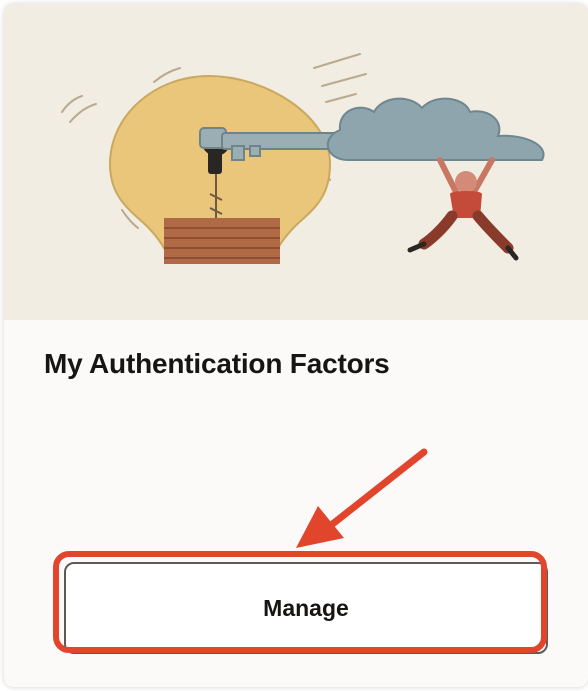 The image size is (588, 691). Describe the element at coordinates (222, 241) in the screenshot. I see `lightbulb-base` at that location.